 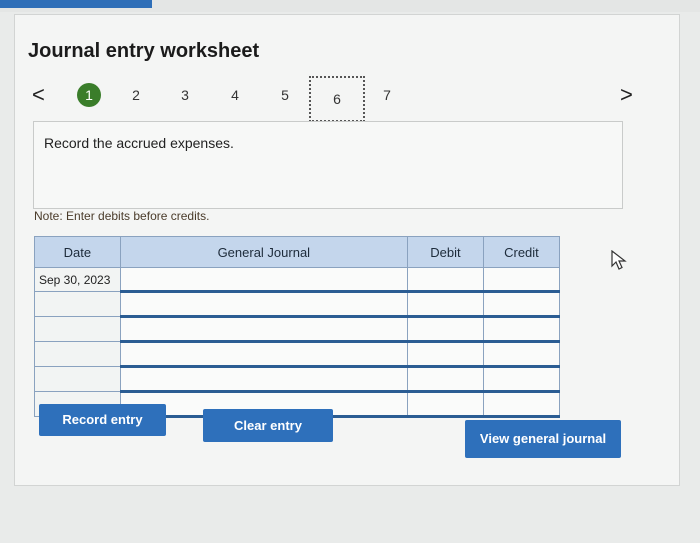 I want to click on top-blue-edge, so click(x=76, y=4).